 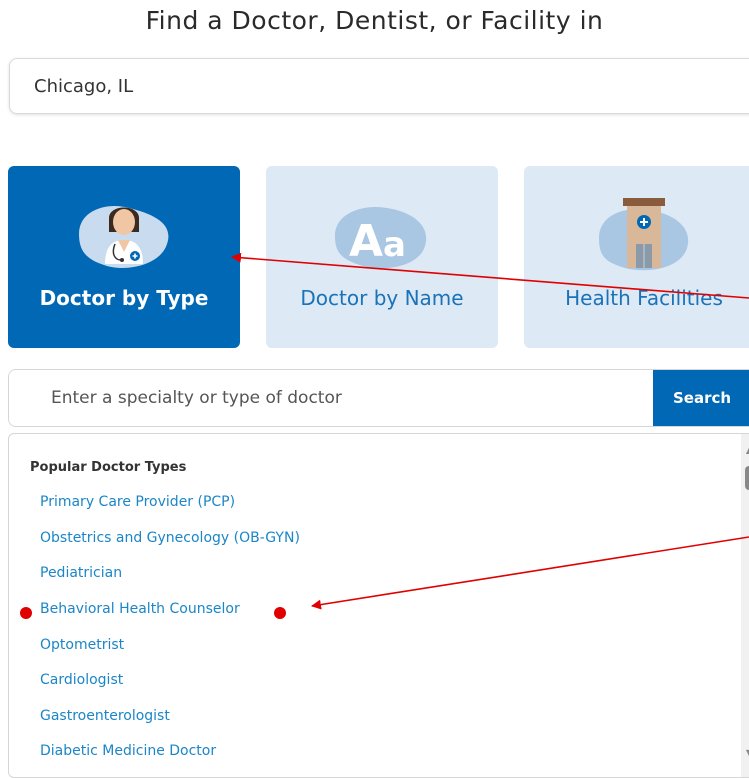 I want to click on svg-text: a, so click(x=394, y=245).